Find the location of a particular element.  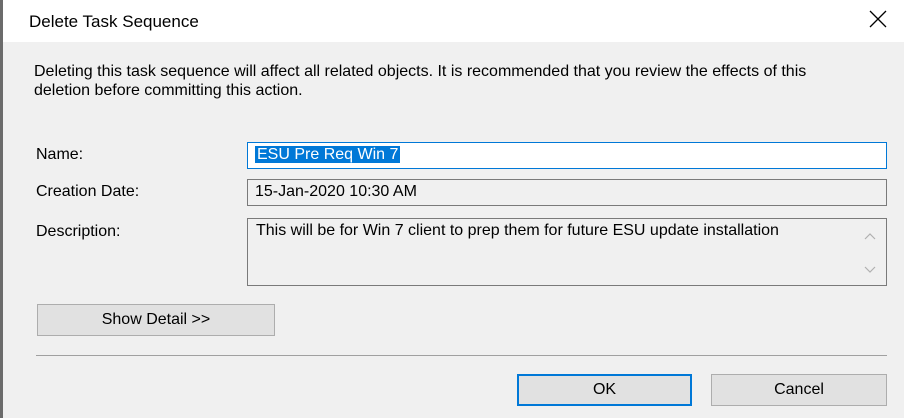

close-button is located at coordinates (878, 19).